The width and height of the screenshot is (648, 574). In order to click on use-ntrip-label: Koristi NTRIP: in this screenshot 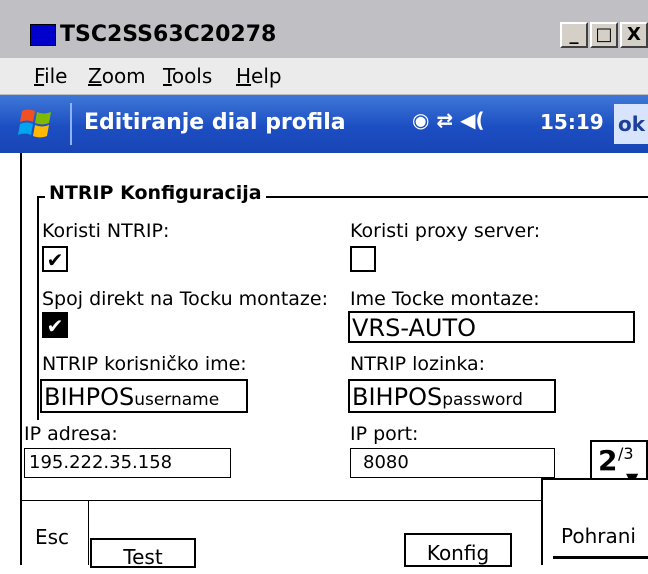, I will do `click(106, 231)`.